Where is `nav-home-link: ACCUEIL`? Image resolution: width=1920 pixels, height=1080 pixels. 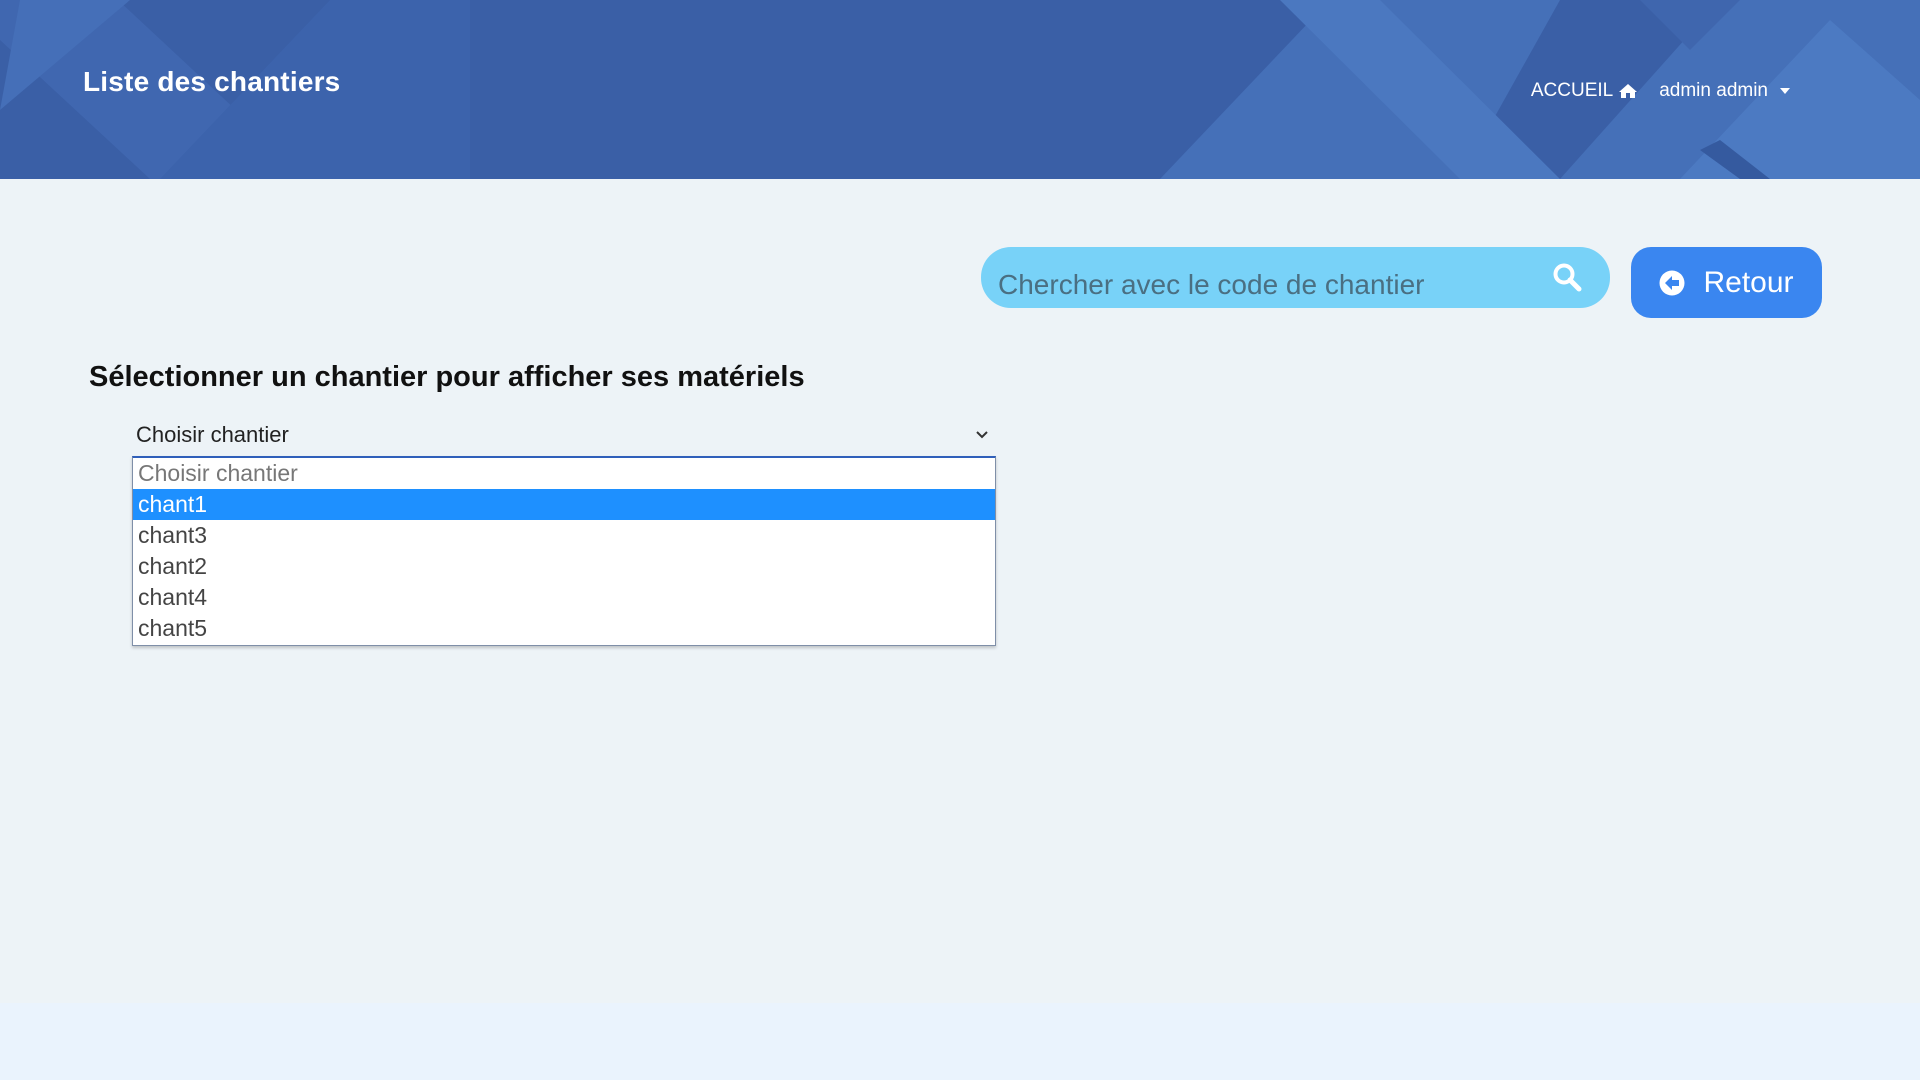 nav-home-link: ACCUEIL is located at coordinates (1584, 91).